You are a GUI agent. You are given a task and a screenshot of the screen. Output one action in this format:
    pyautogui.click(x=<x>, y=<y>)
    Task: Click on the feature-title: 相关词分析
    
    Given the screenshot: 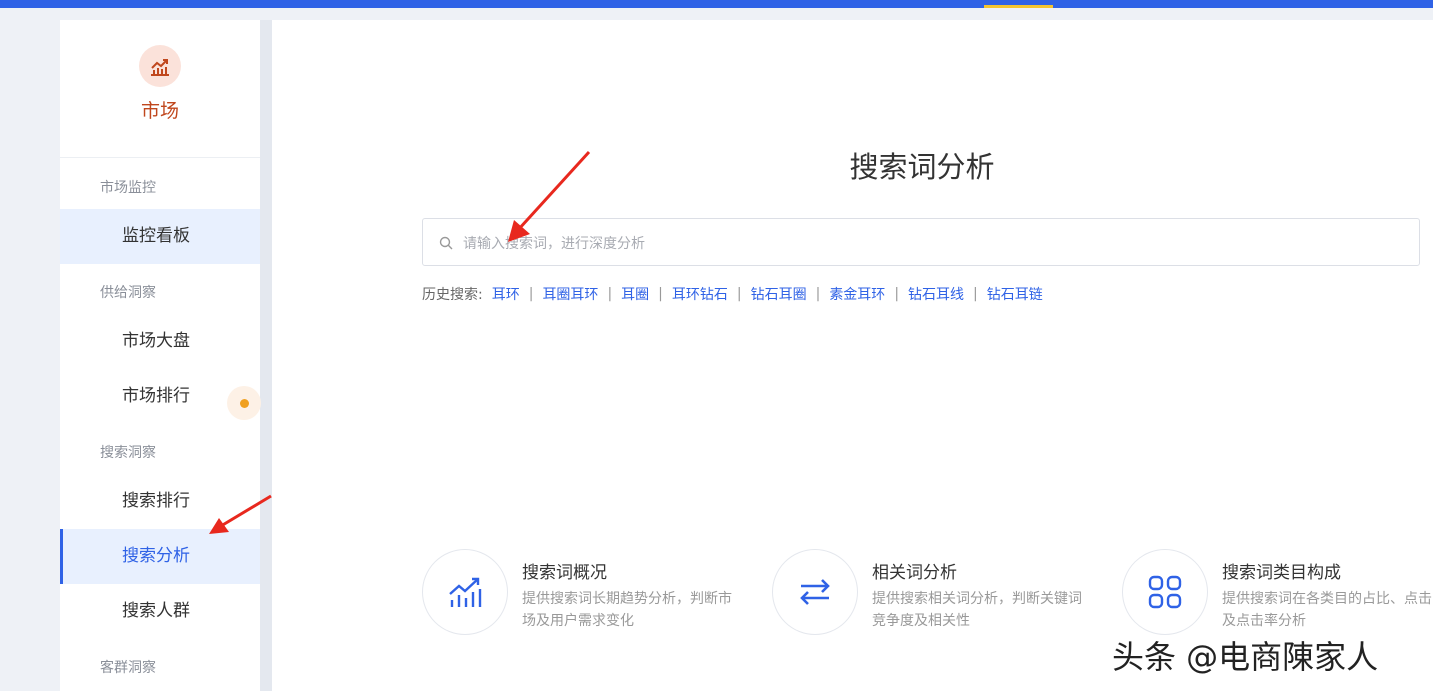 What is the action you would take?
    pyautogui.click(x=914, y=573)
    